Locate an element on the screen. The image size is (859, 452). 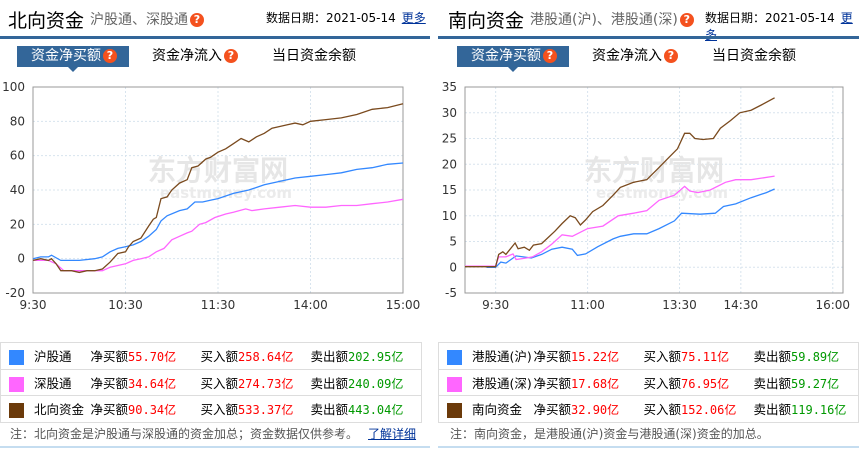
x-tick-label: 14:00 is located at coordinates (310, 305).